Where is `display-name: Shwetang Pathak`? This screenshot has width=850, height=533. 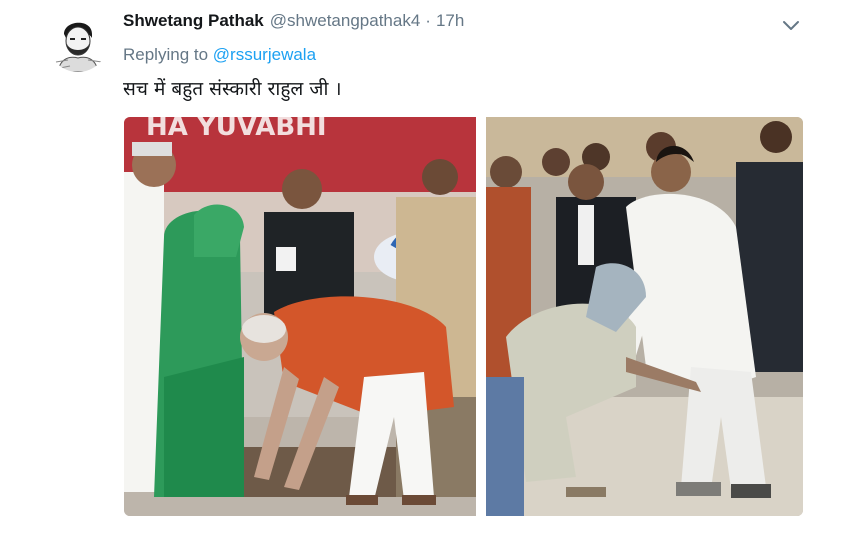 display-name: Shwetang Pathak is located at coordinates (193, 21).